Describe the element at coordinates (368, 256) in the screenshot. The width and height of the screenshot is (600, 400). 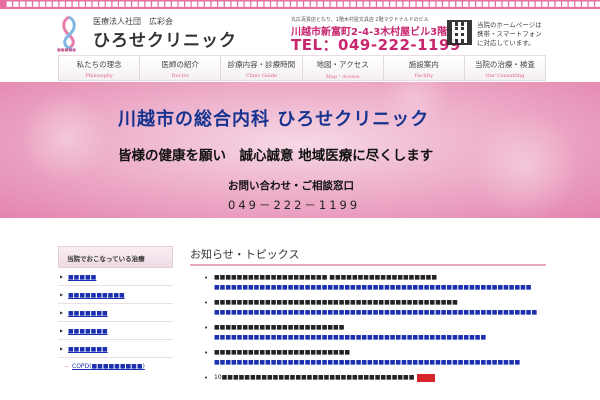
I see `news-title: お知らせ・トピックス` at that location.